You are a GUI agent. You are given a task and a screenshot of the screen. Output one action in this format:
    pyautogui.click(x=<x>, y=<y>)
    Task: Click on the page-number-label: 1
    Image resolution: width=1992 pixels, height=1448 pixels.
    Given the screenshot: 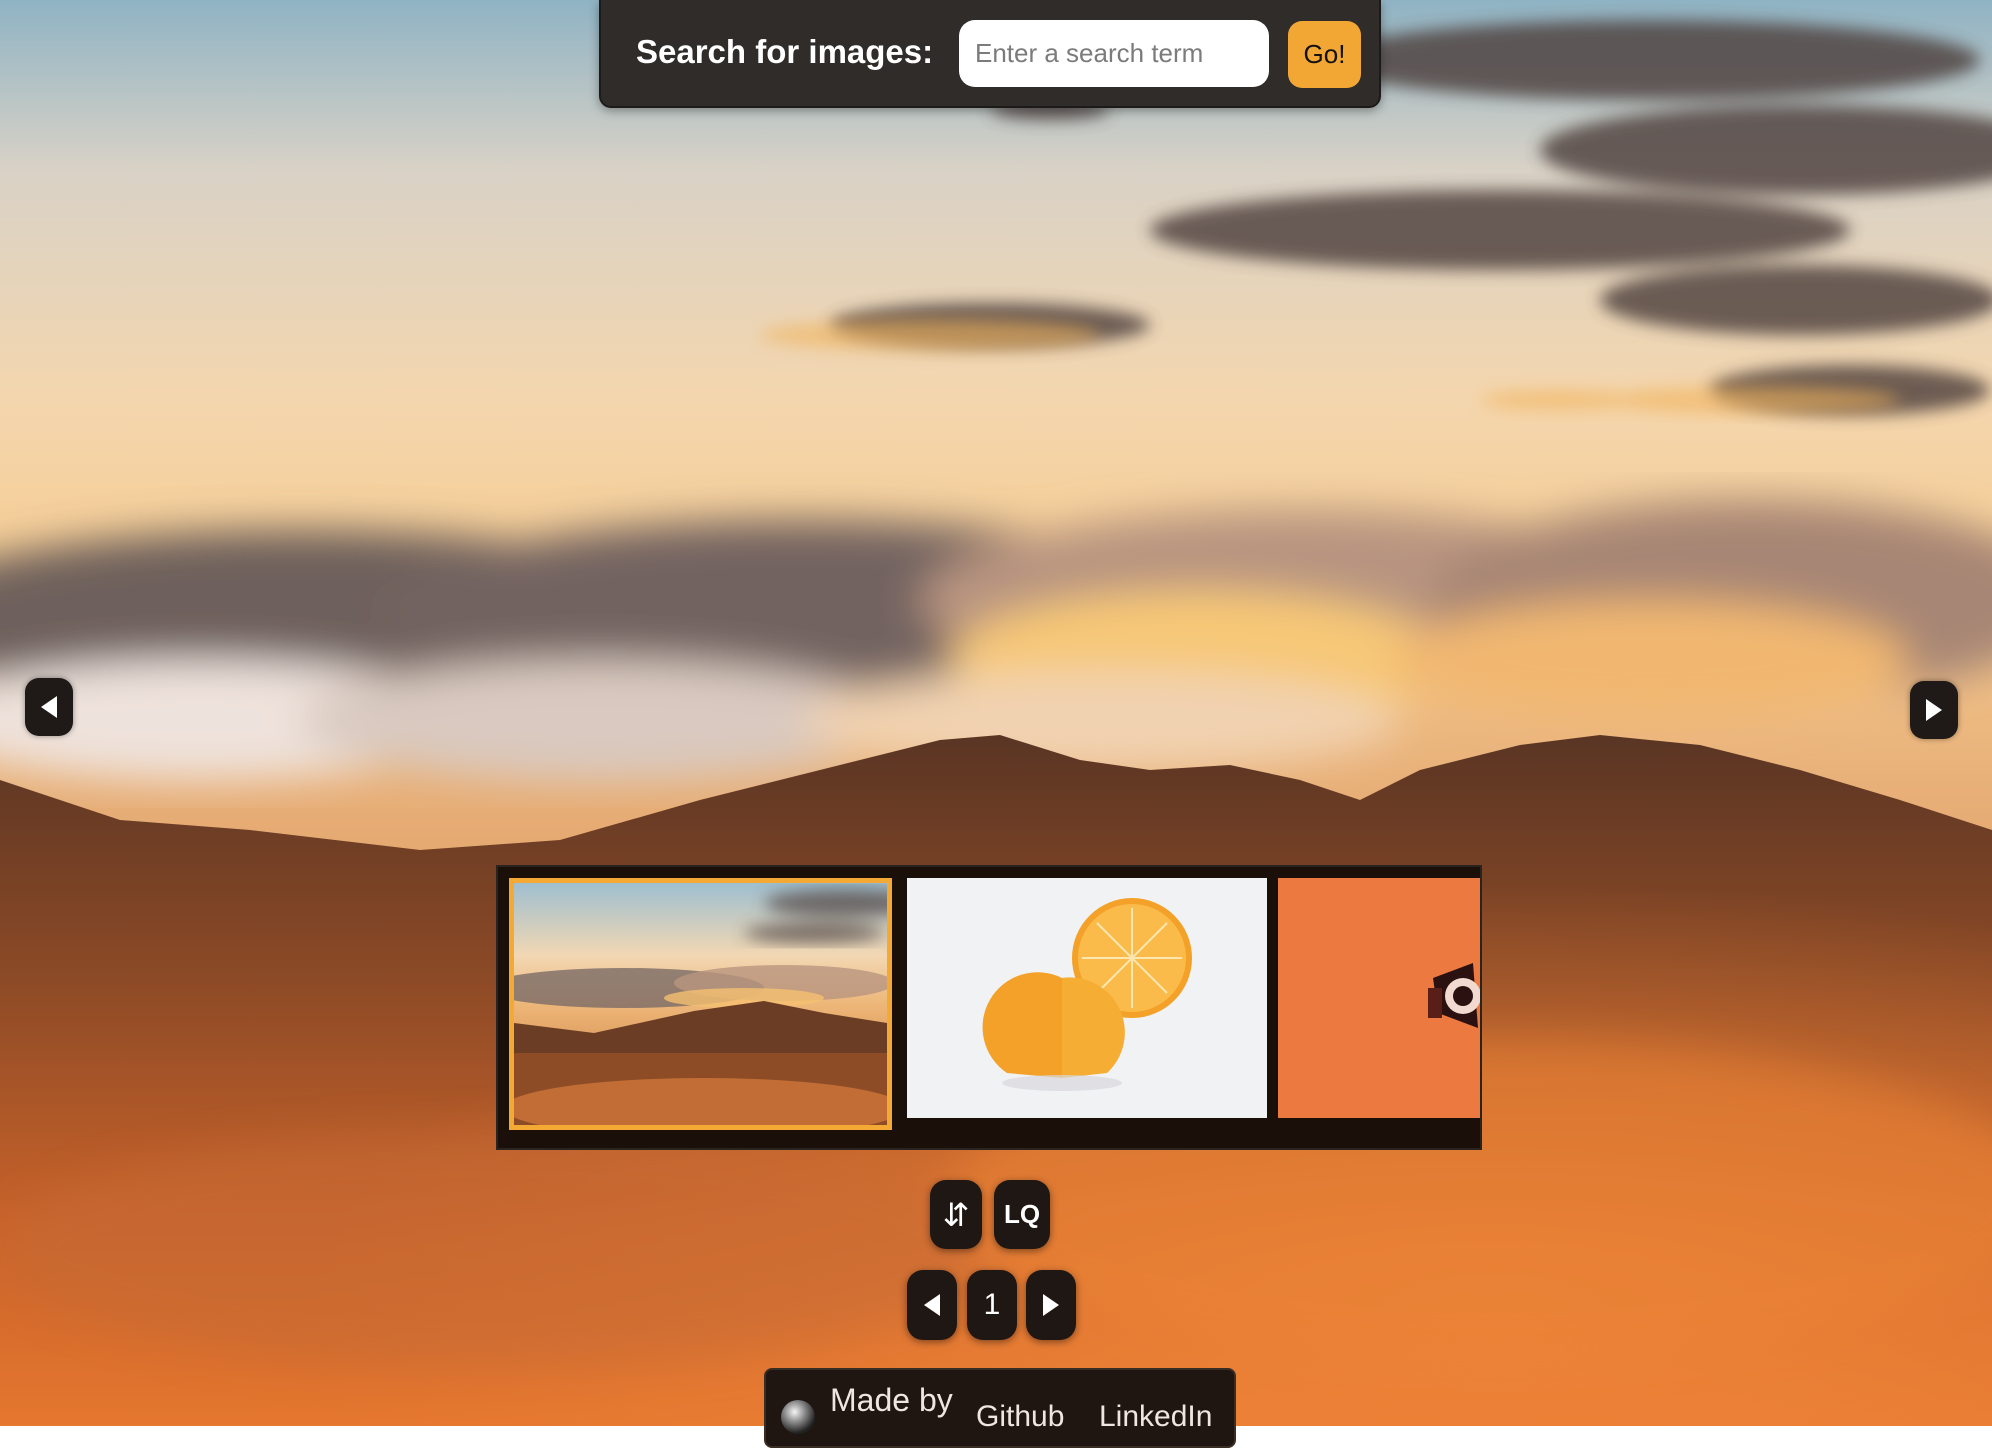 What is the action you would take?
    pyautogui.click(x=992, y=1304)
    